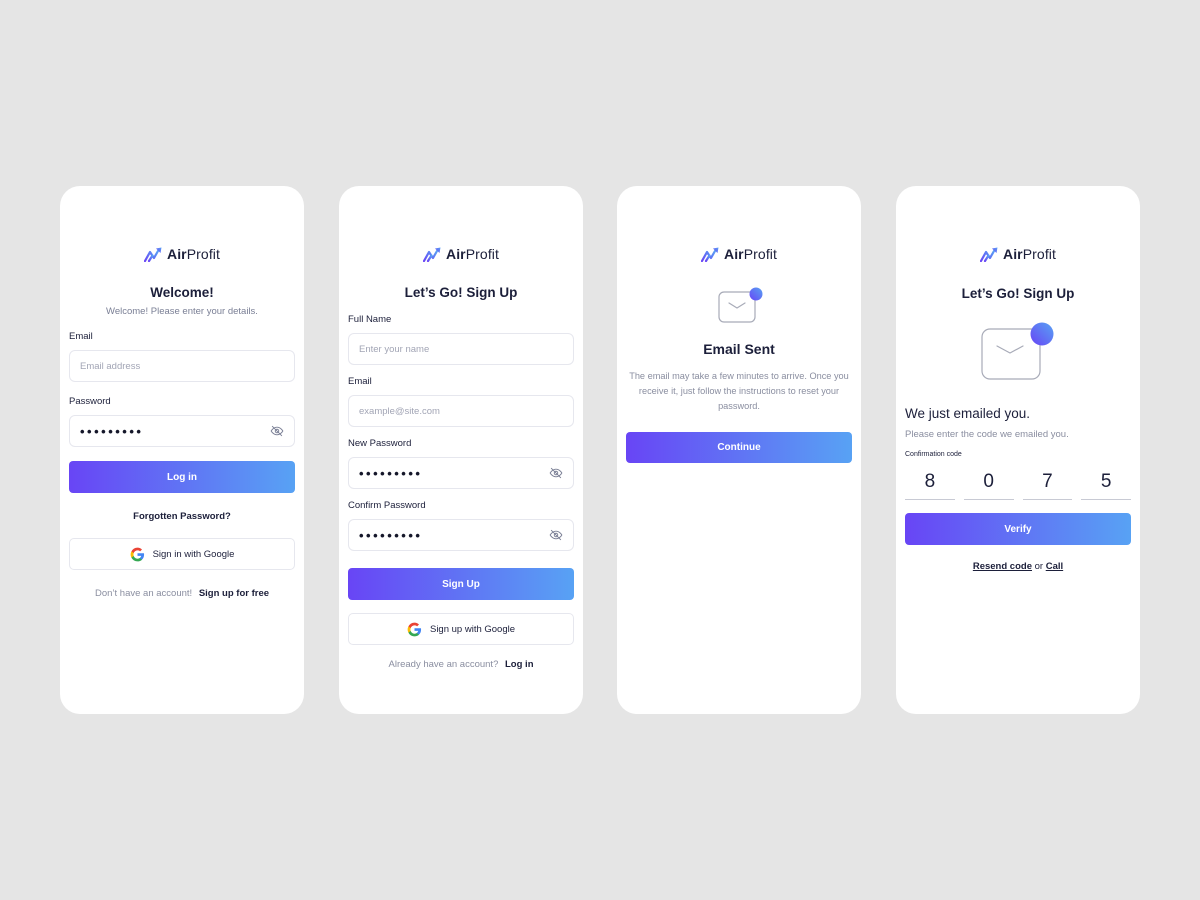 This screenshot has width=1200, height=900. What do you see at coordinates (90, 401) in the screenshot?
I see `password-label: Password` at bounding box center [90, 401].